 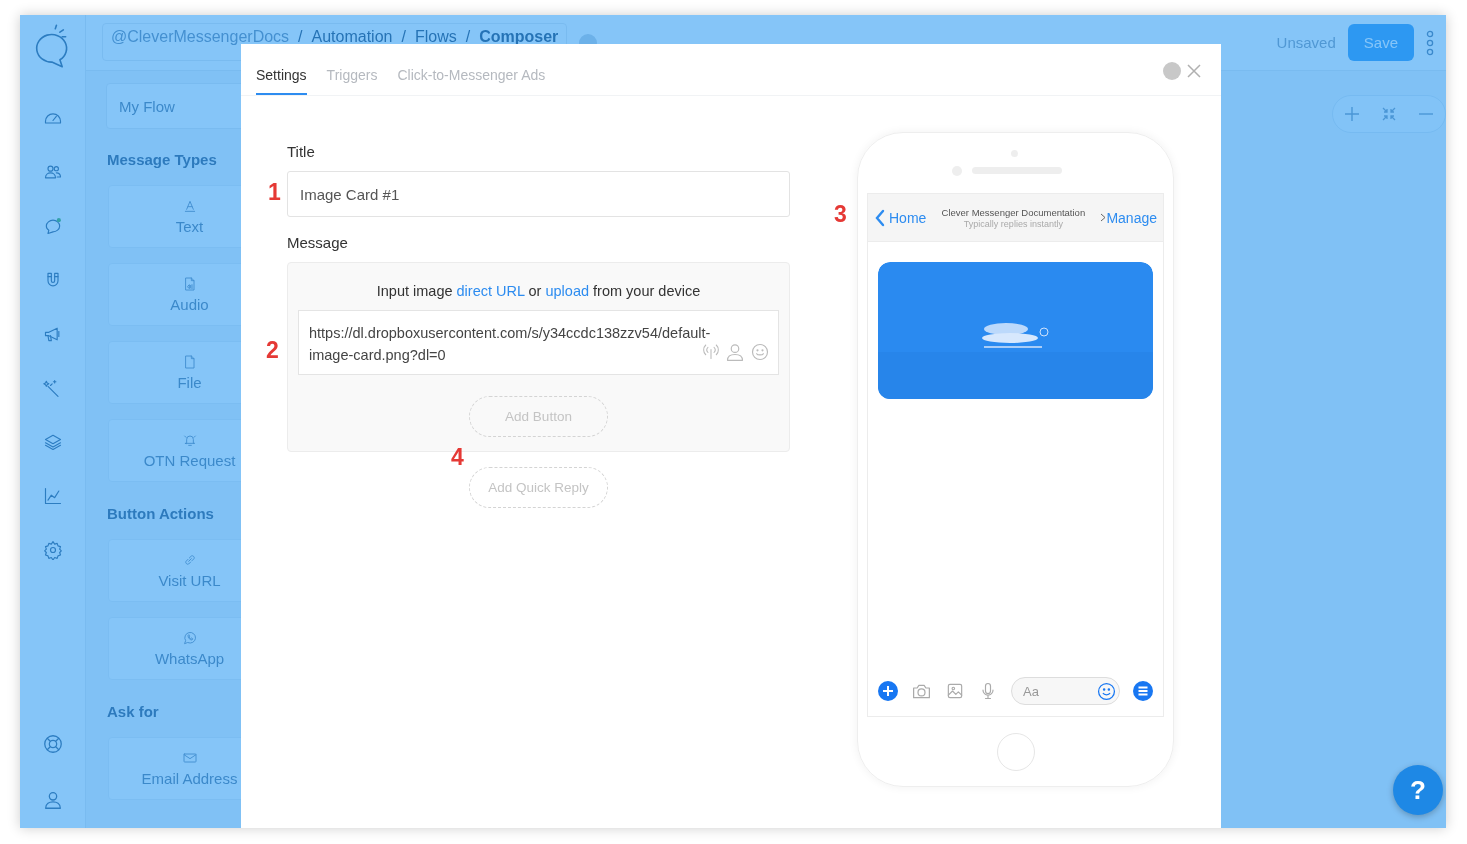 What do you see at coordinates (189, 580) in the screenshot?
I see `block-label: Visit URL` at bounding box center [189, 580].